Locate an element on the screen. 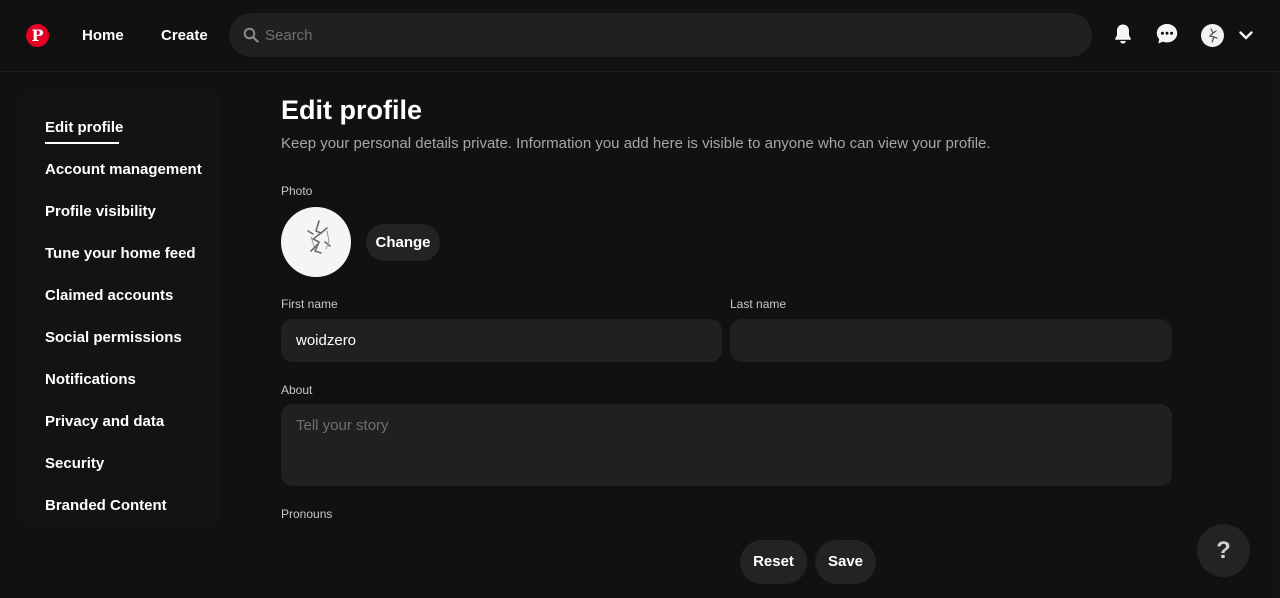 Image resolution: width=1280 pixels, height=598 pixels. profile-photo is located at coordinates (316, 242).